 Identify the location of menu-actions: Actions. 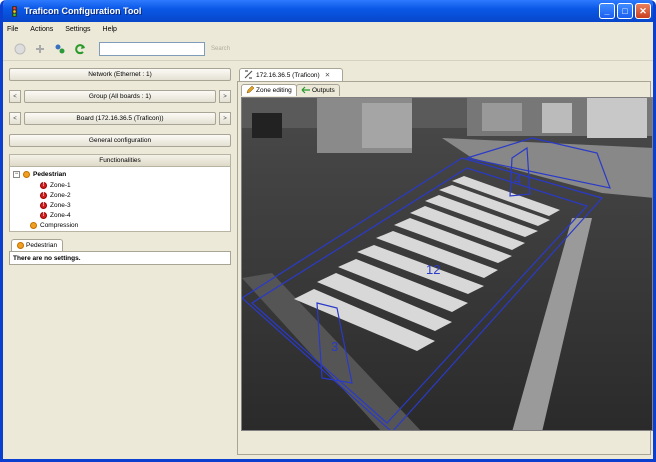
(41, 29).